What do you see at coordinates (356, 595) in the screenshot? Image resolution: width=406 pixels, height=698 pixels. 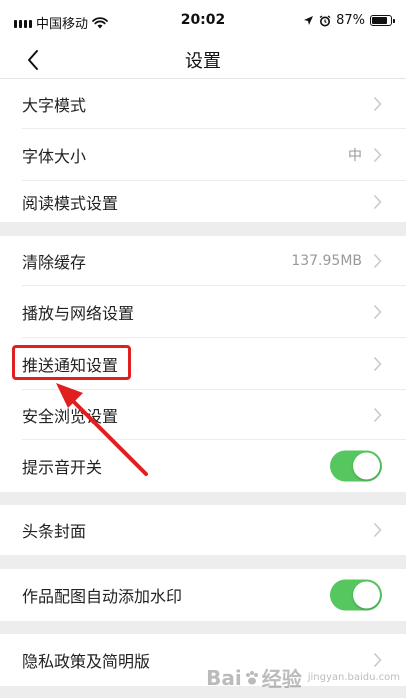 I see `watermark-toggle-switch` at bounding box center [356, 595].